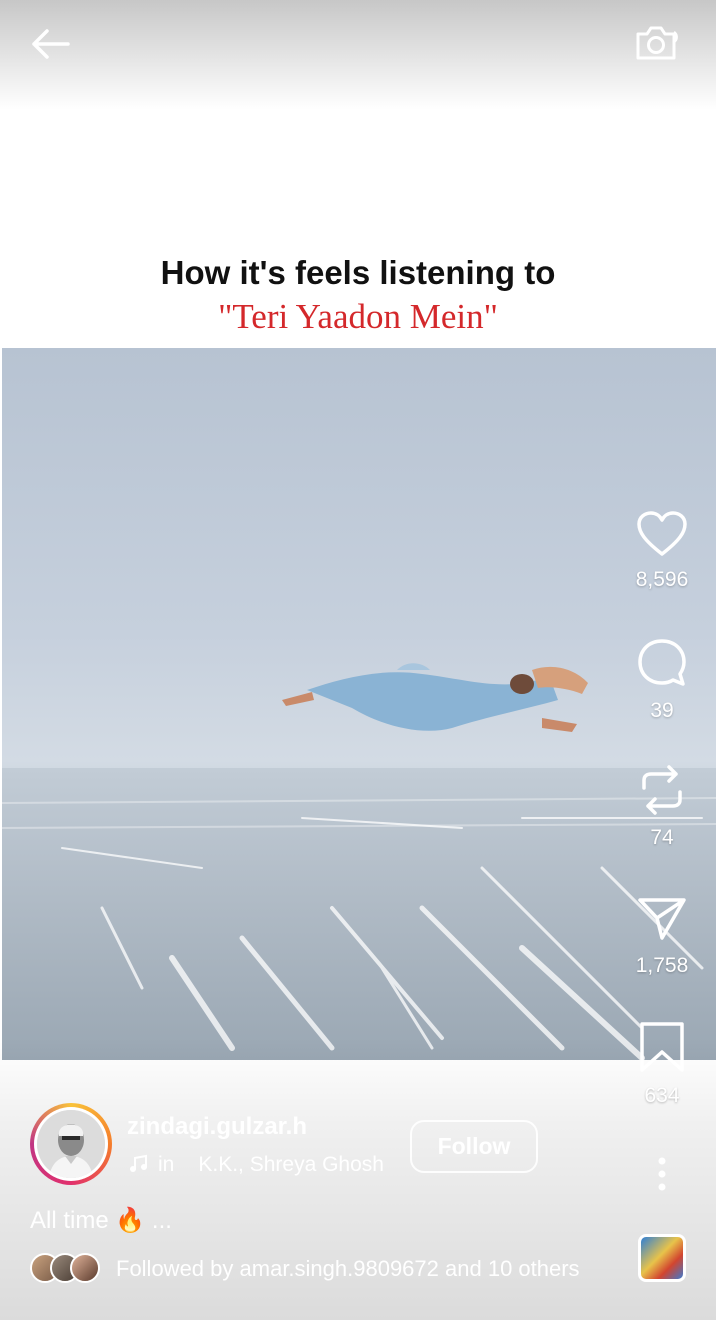  What do you see at coordinates (662, 662) in the screenshot?
I see `comment-bubble-icon` at bounding box center [662, 662].